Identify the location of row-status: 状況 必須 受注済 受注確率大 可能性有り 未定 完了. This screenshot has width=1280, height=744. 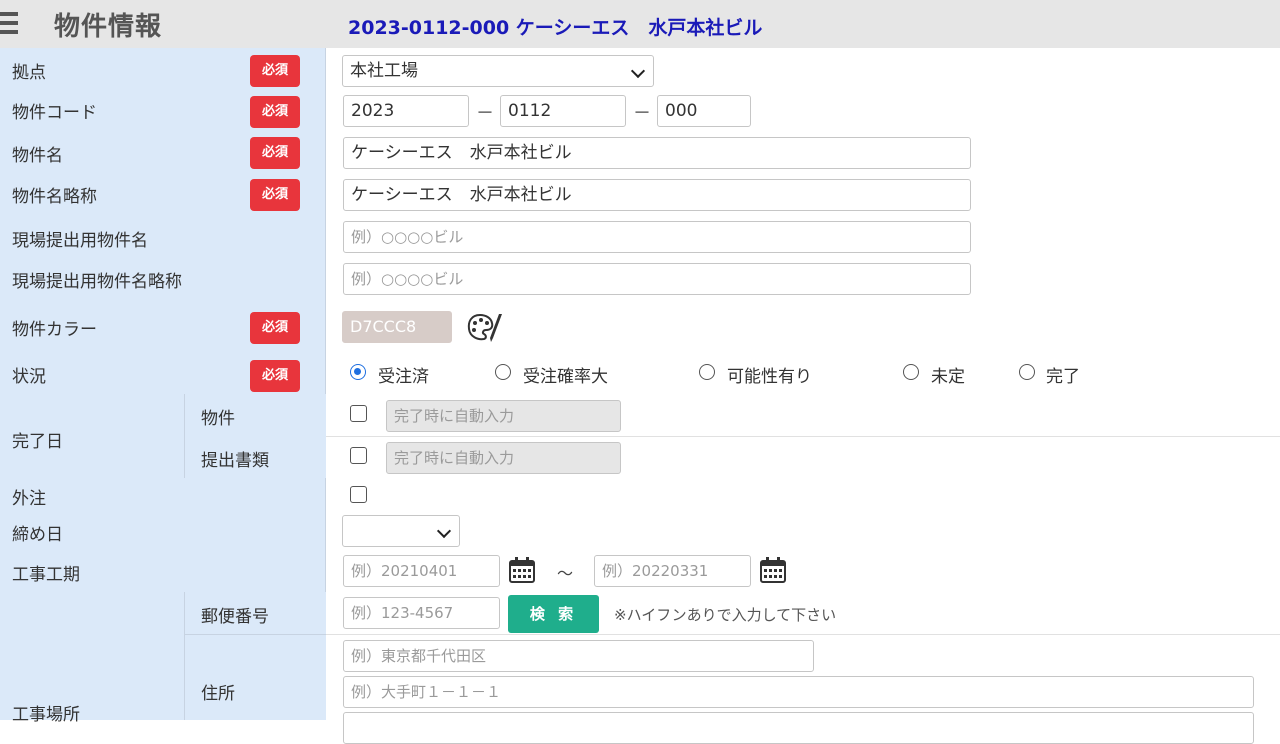
(640, 375).